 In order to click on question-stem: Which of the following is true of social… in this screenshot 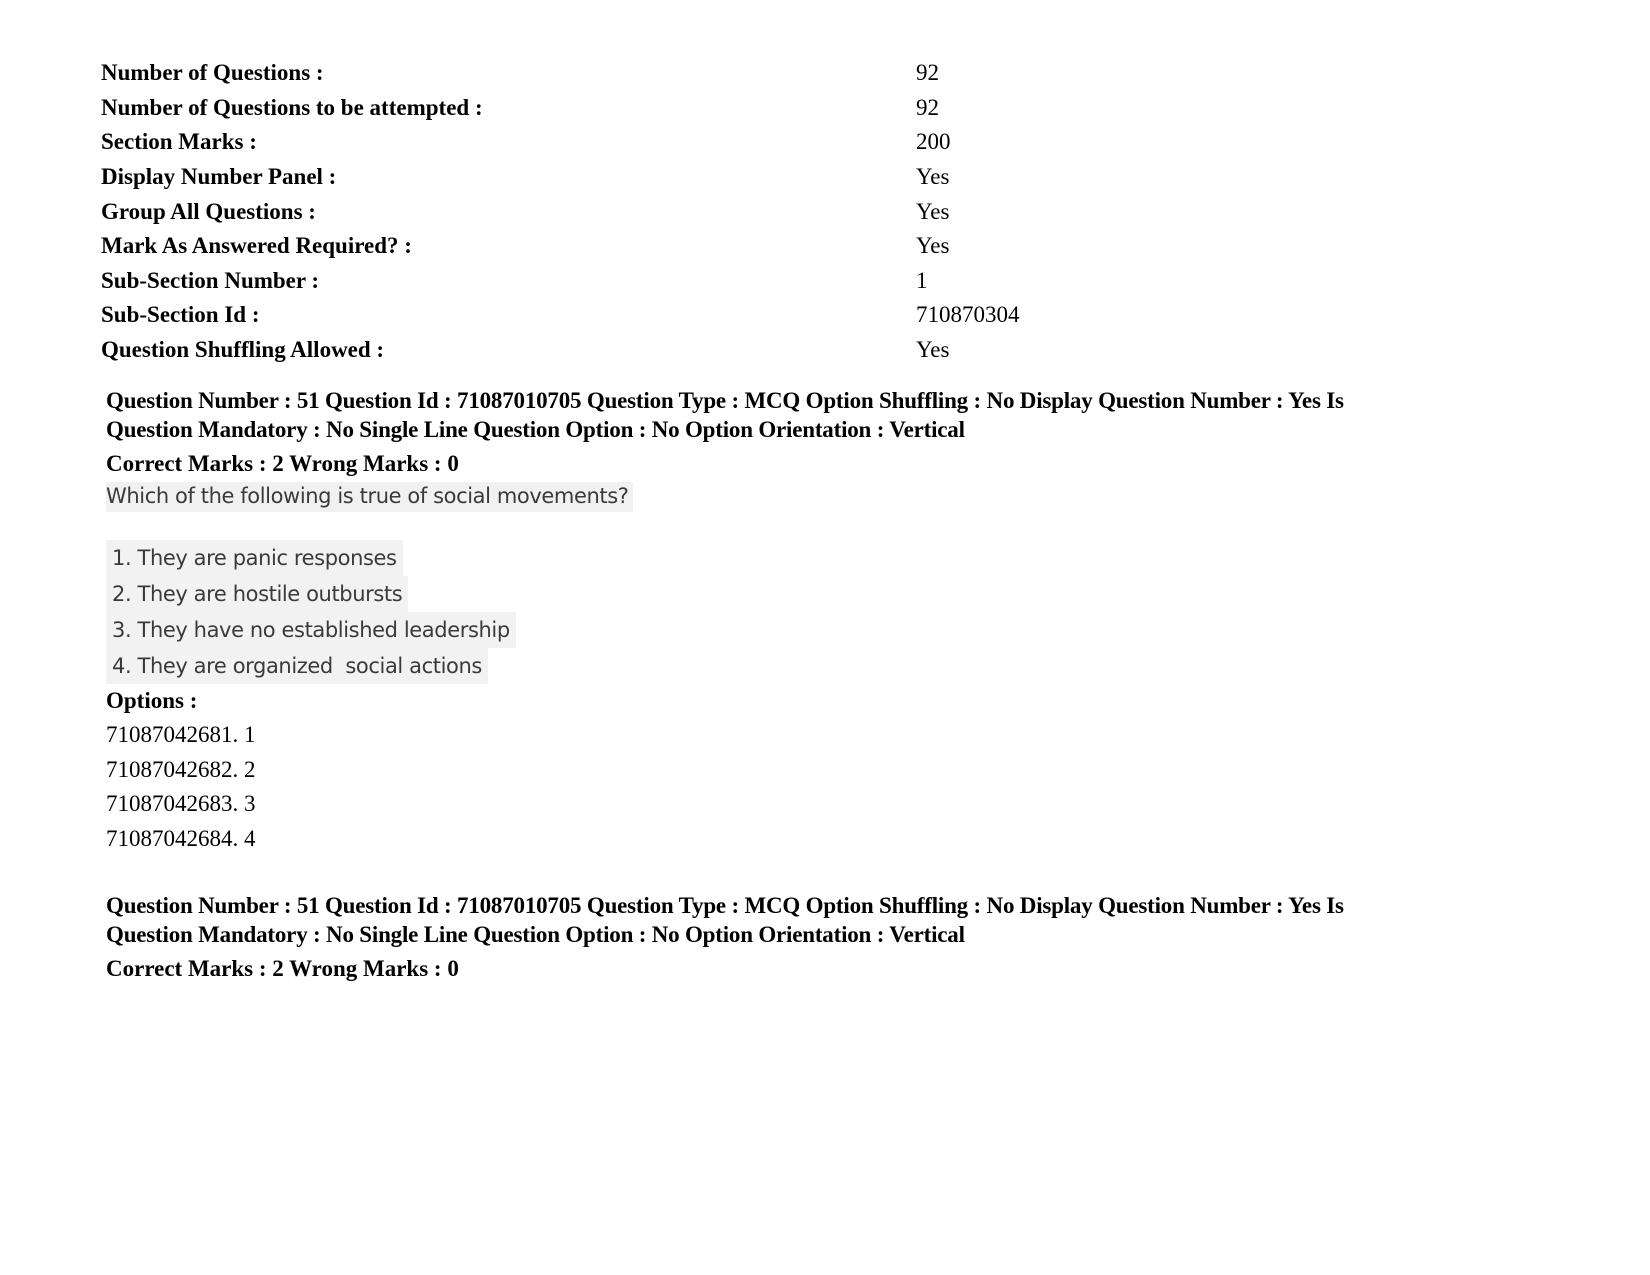, I will do `click(369, 497)`.